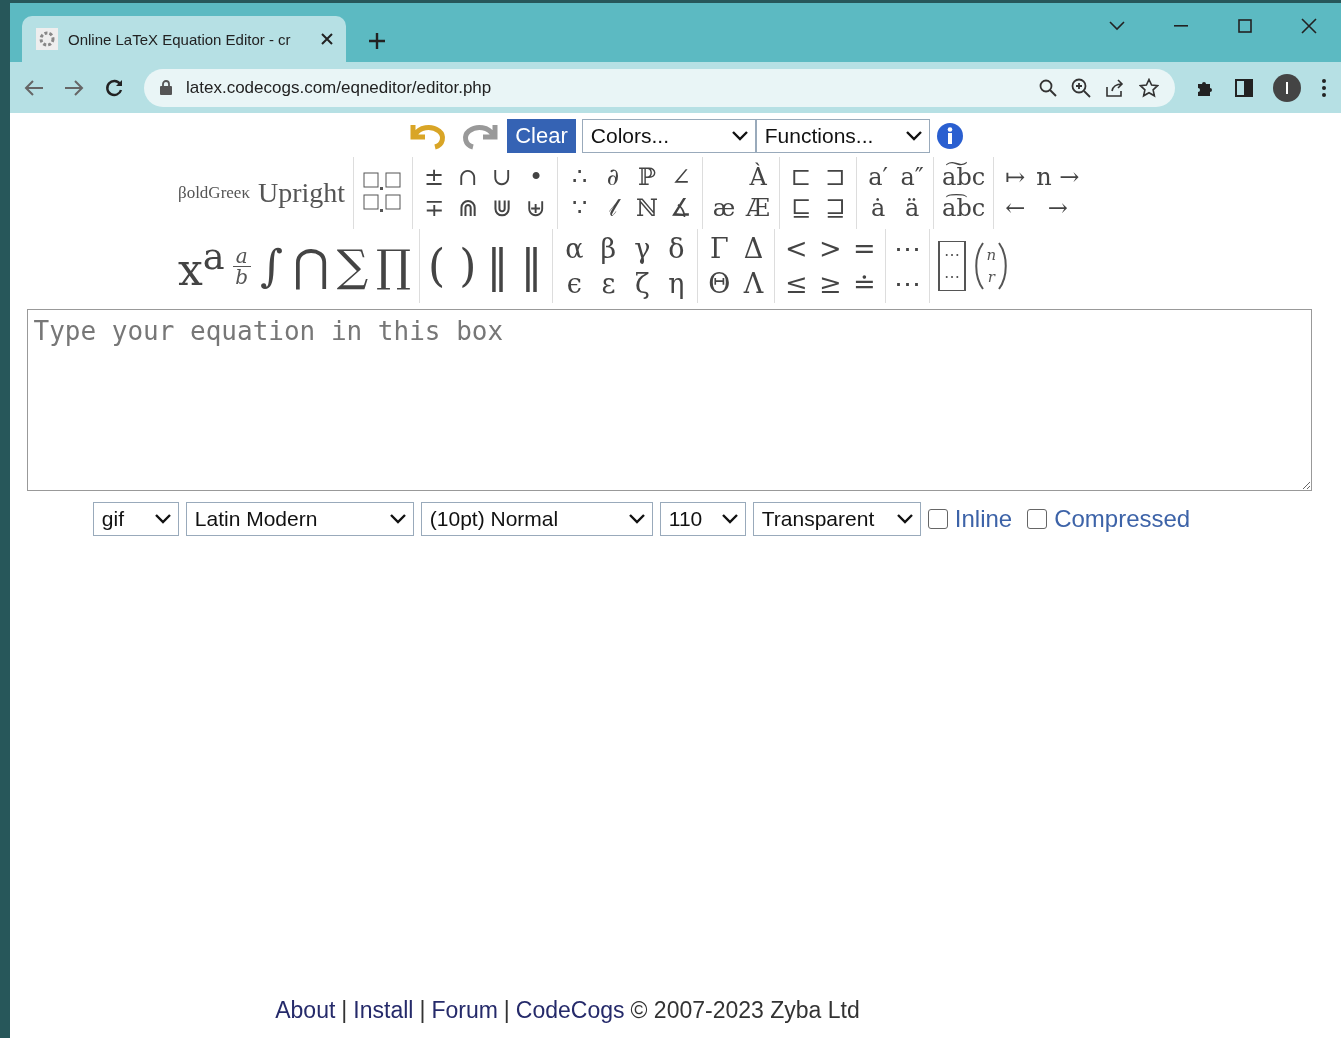 This screenshot has width=1341, height=1038. I want to click on zoom-icon, so click(1081, 87).